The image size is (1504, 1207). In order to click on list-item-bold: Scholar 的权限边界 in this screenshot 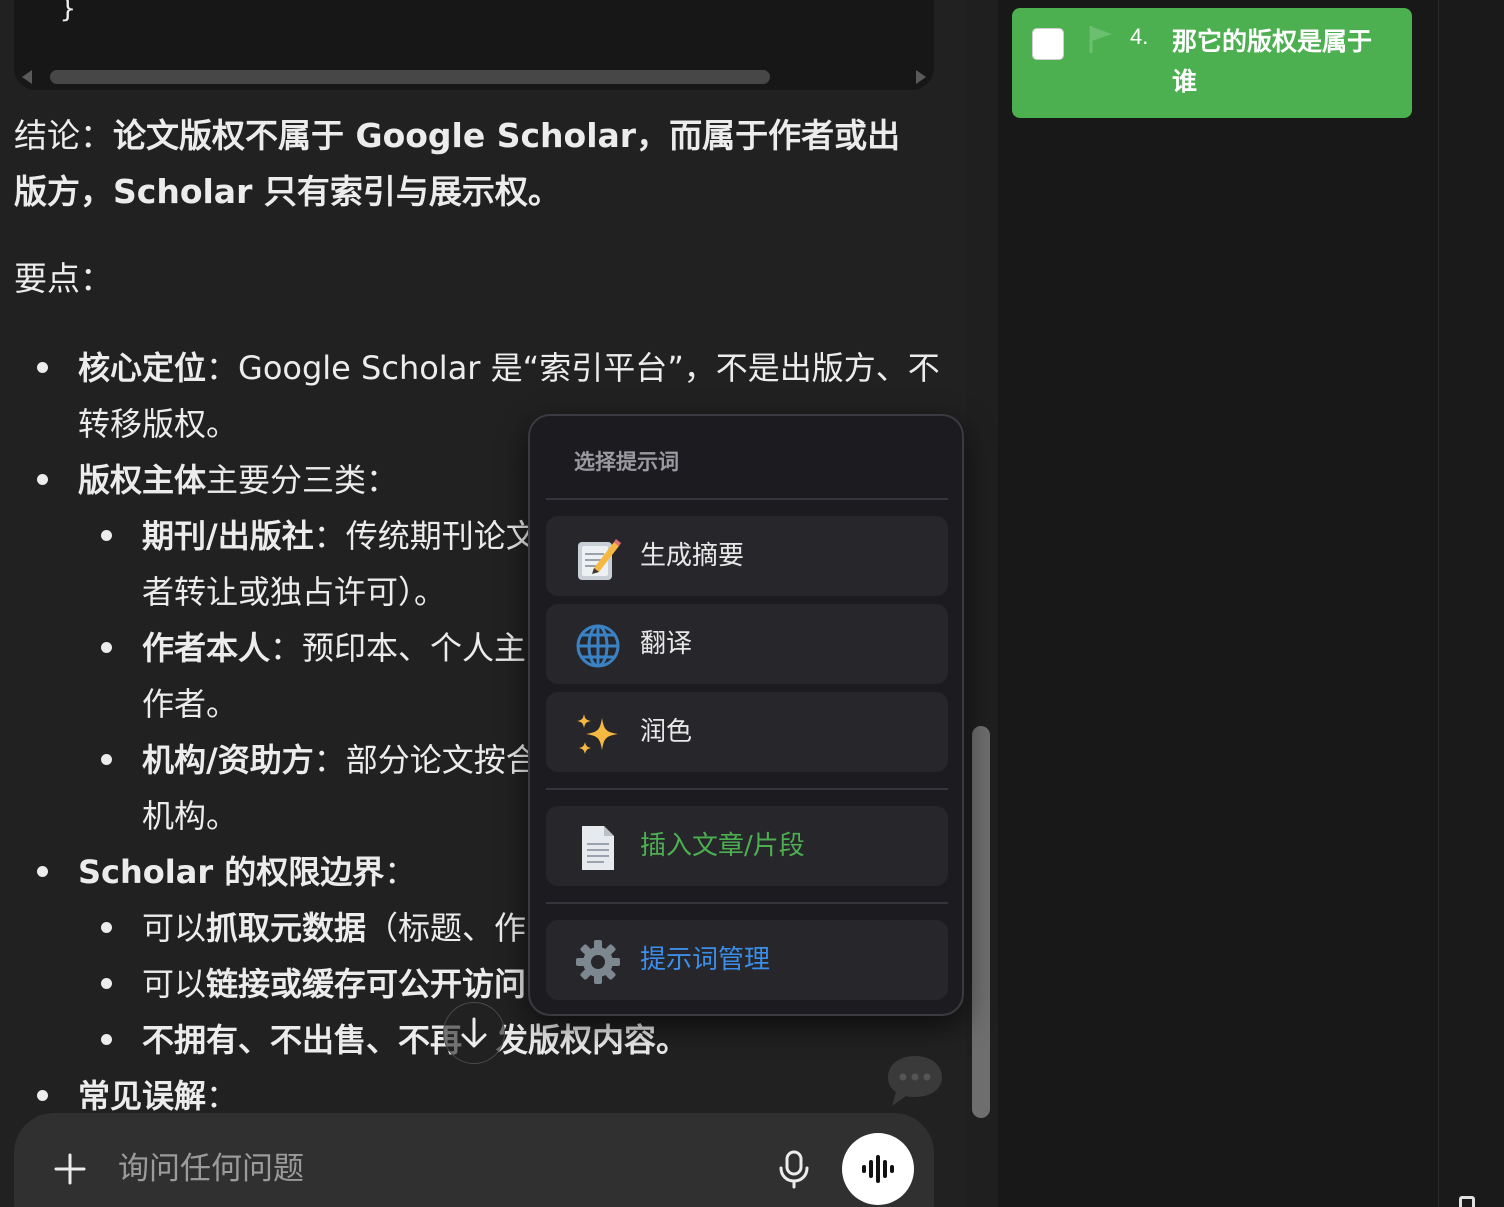, I will do `click(231, 872)`.